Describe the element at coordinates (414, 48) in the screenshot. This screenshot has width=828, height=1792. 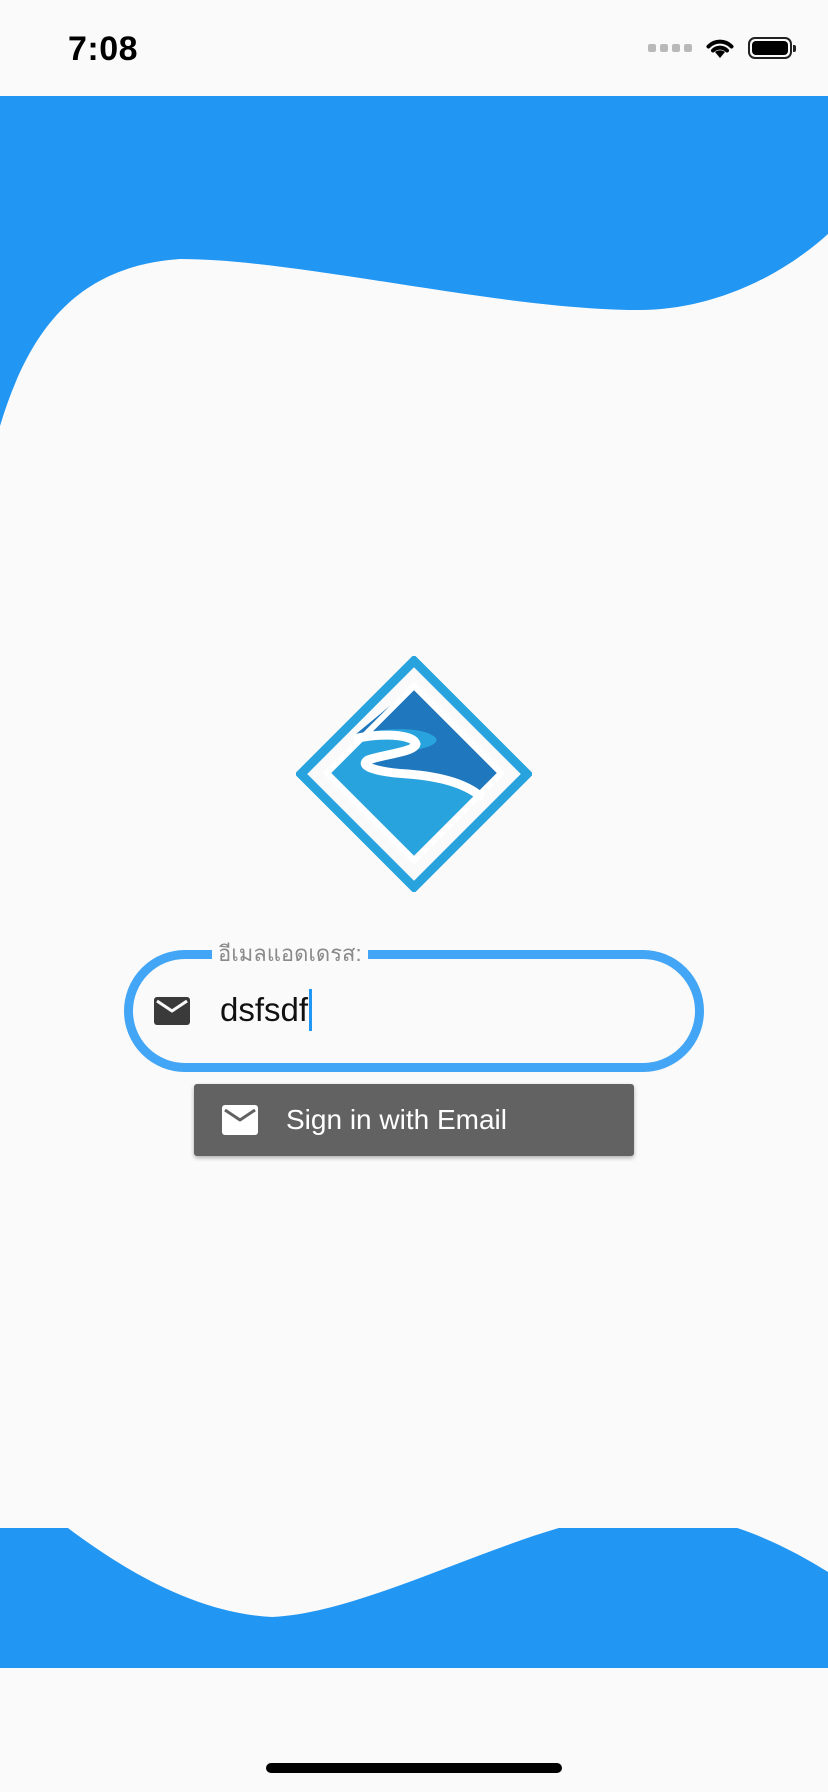
I see `status-bar: 7:08` at that location.